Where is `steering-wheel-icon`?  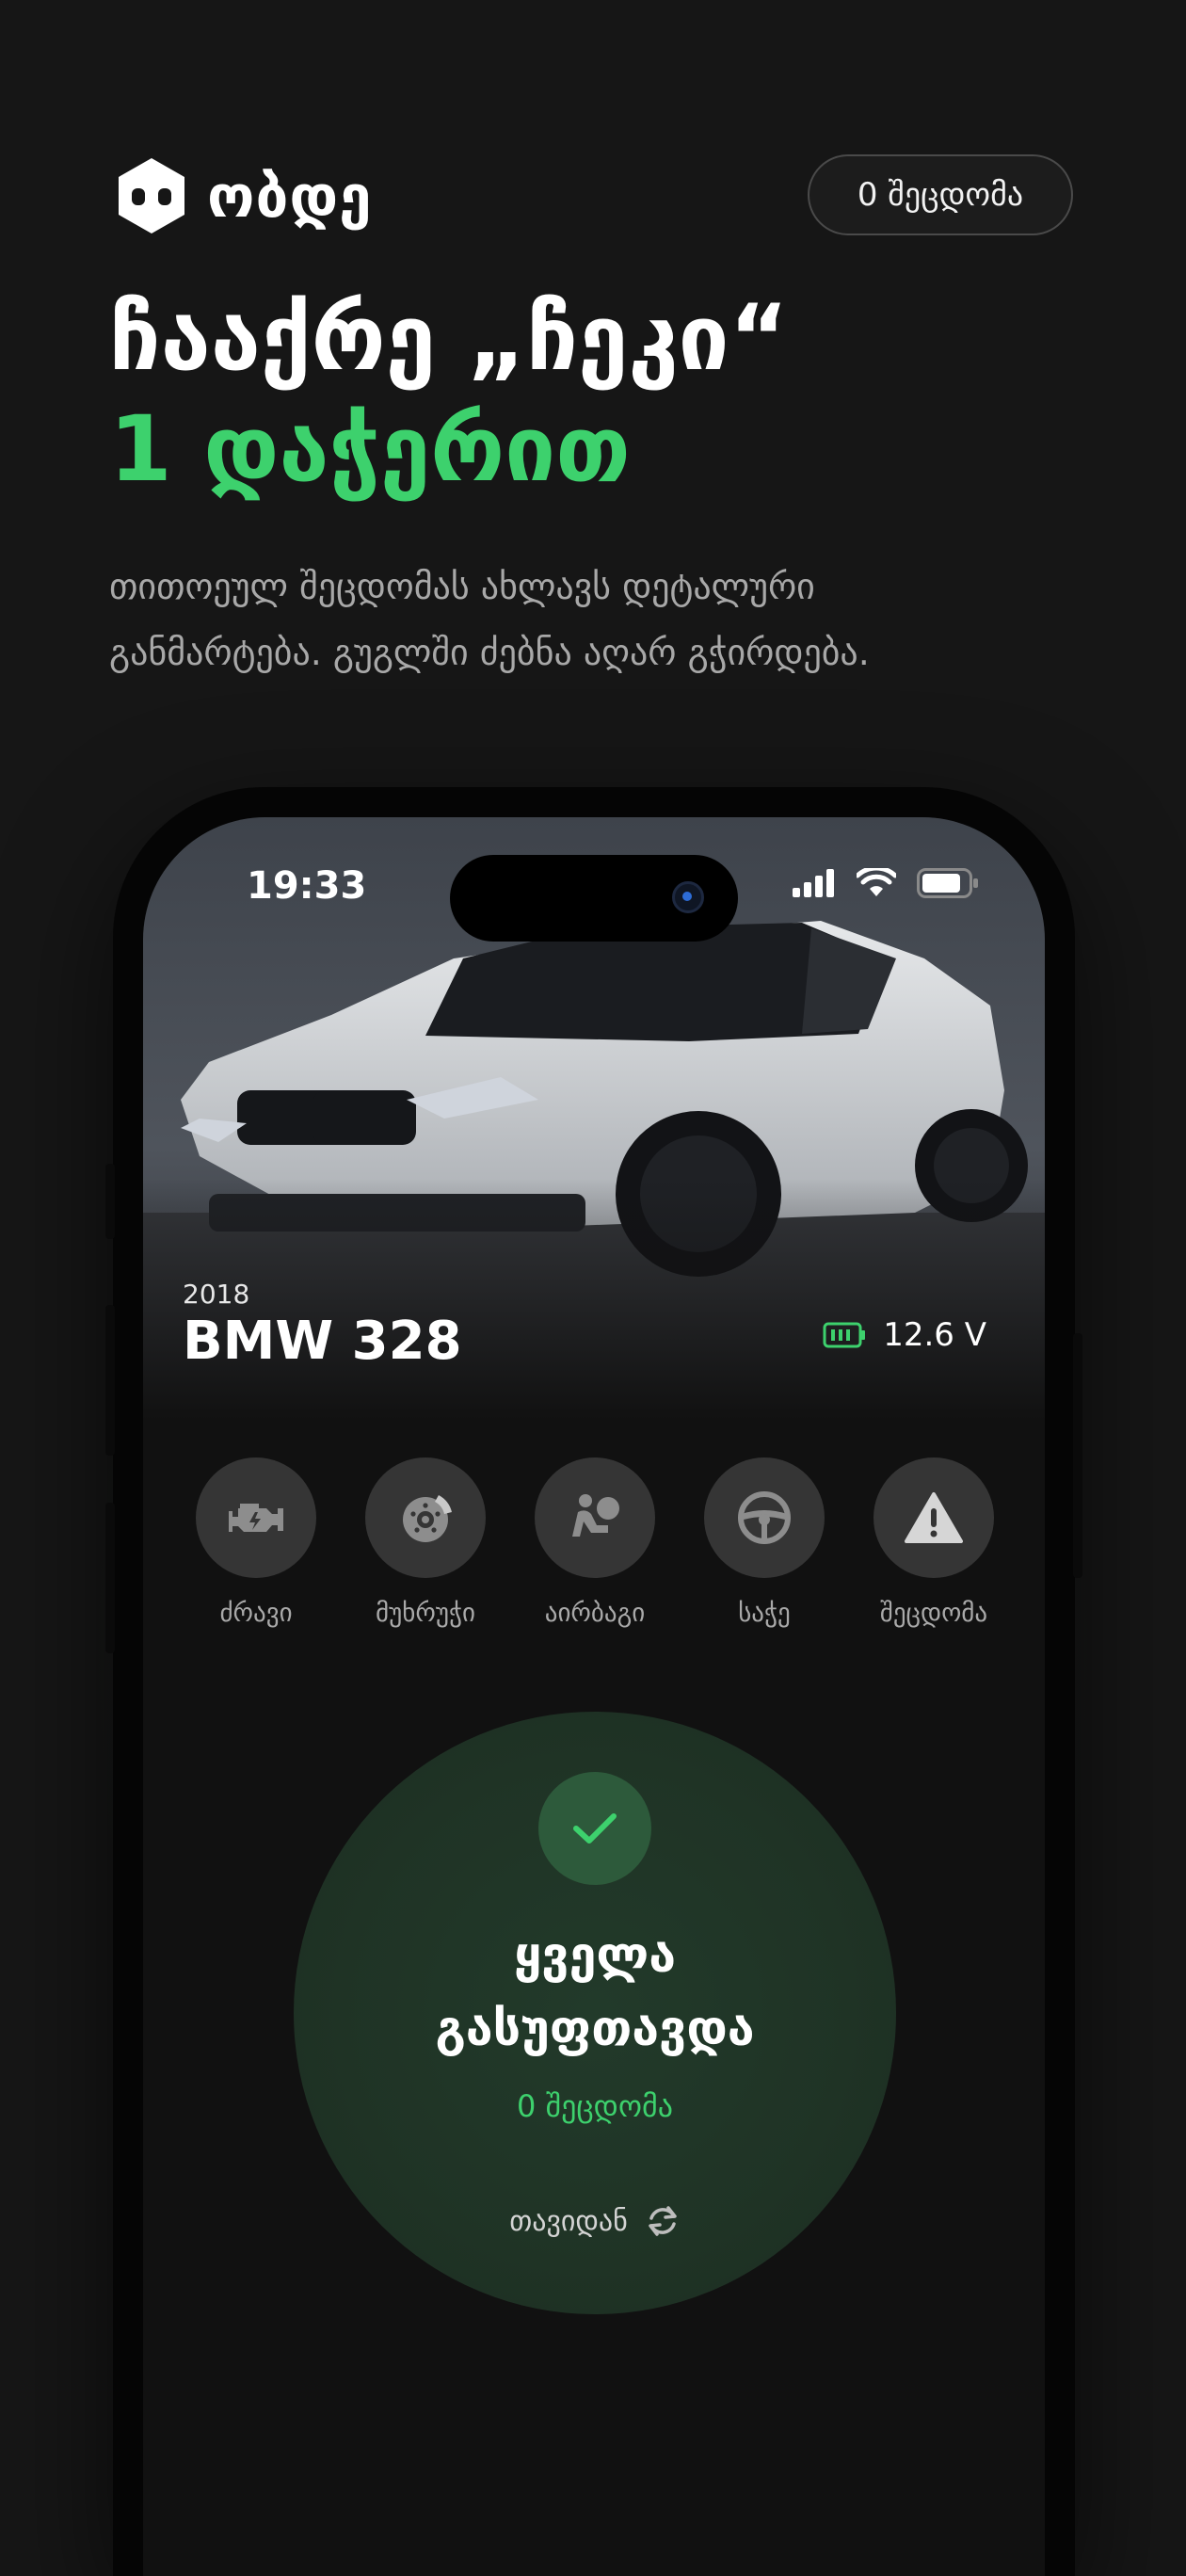 steering-wheel-icon is located at coordinates (764, 1517).